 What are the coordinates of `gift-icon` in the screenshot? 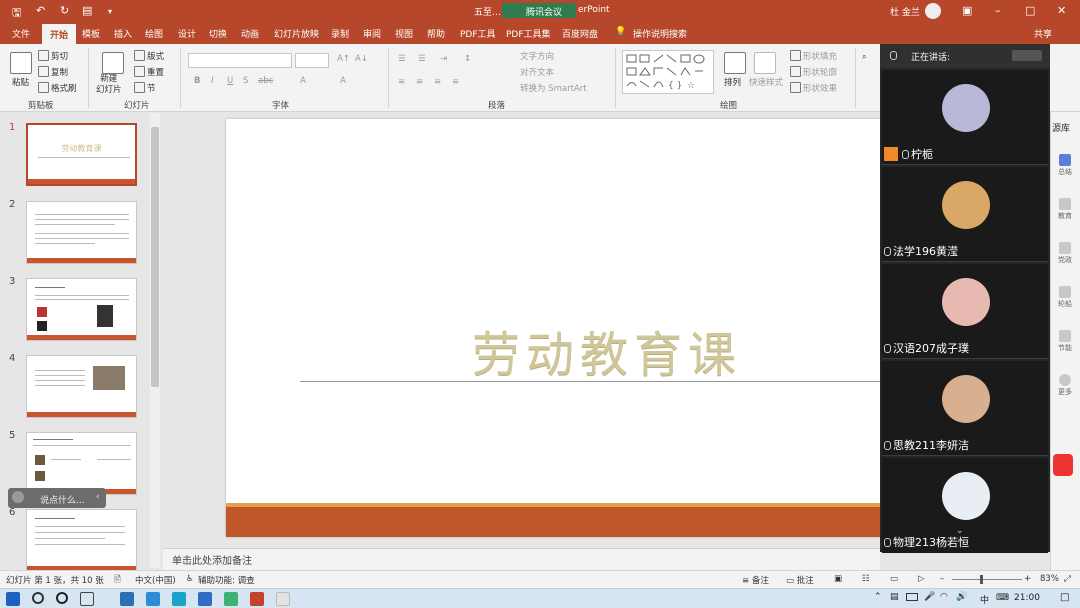 It's located at (1063, 465).